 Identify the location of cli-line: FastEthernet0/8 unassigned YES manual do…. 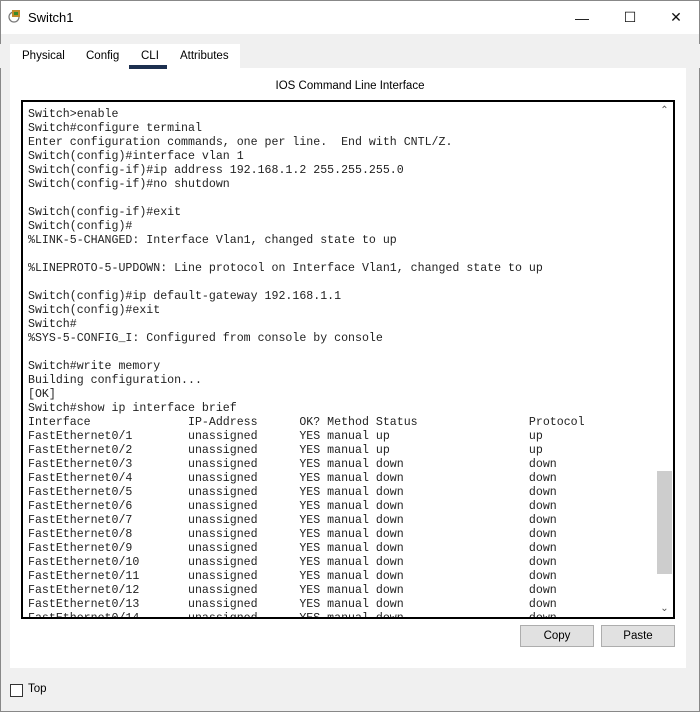
(292, 534).